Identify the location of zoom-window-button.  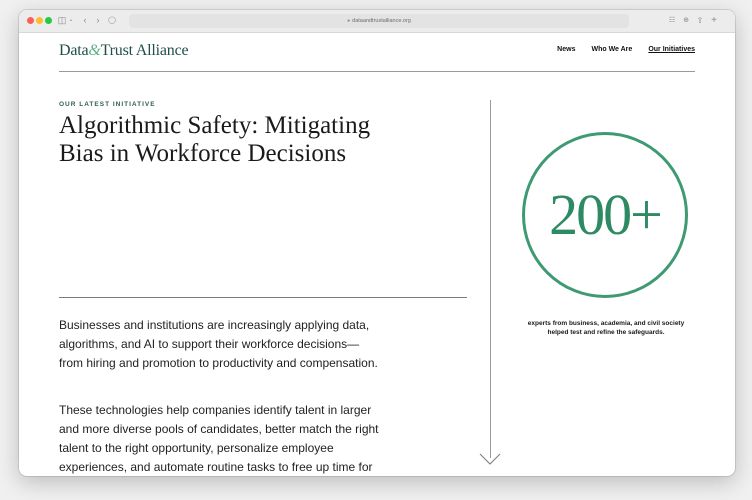
(48, 20).